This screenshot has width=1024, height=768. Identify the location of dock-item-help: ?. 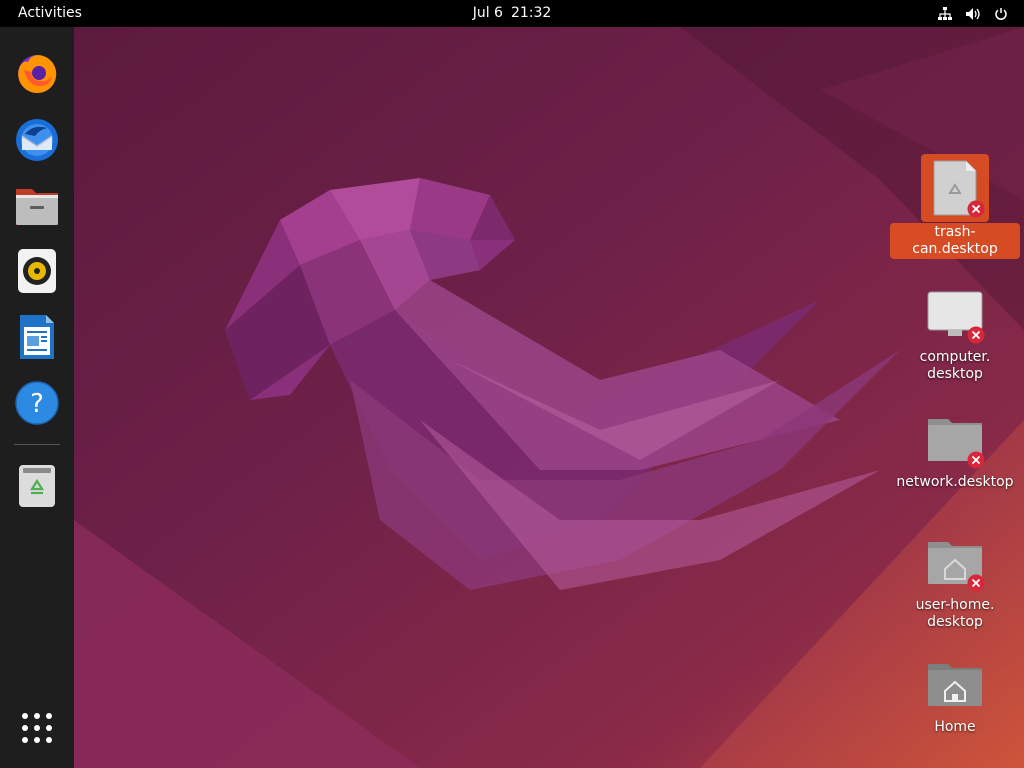
(37, 403).